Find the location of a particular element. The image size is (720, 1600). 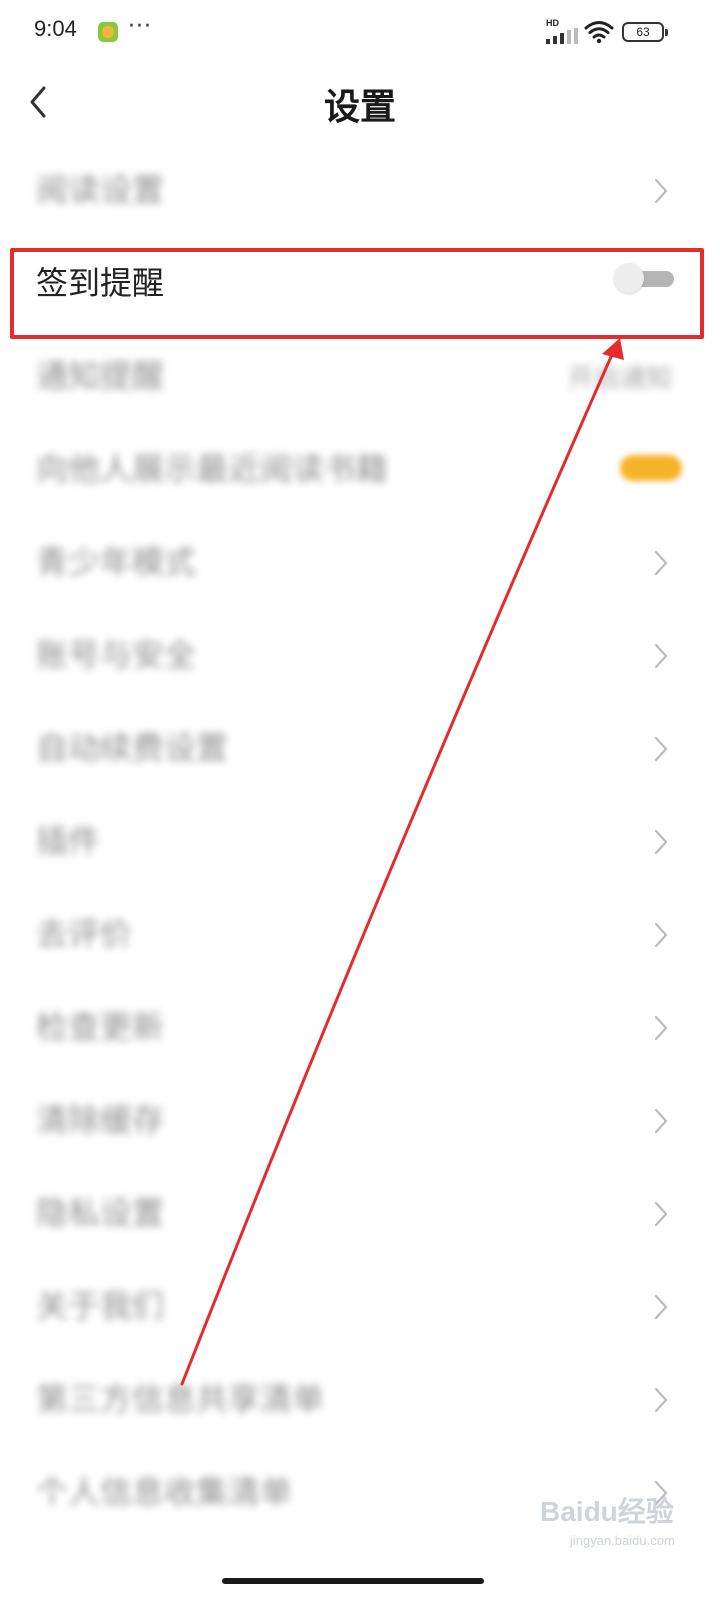

settings-row: 清除缓存 is located at coordinates (360, 1120).